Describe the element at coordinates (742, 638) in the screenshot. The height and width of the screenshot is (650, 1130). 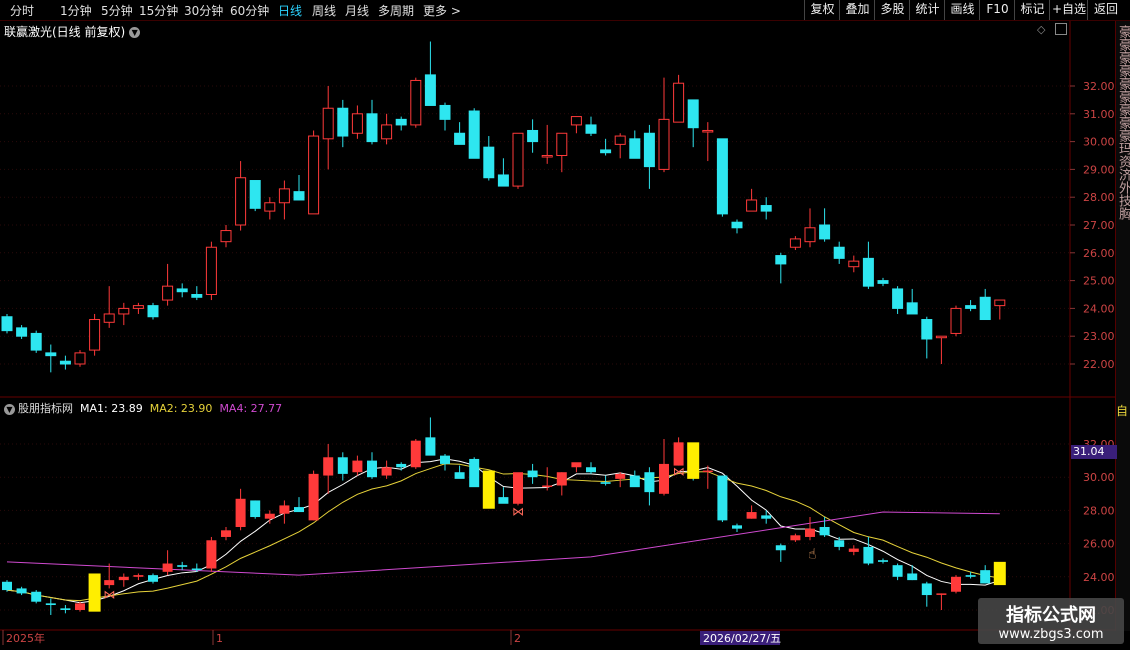
I see `cursor-date-label: 2026/02/27/五` at that location.